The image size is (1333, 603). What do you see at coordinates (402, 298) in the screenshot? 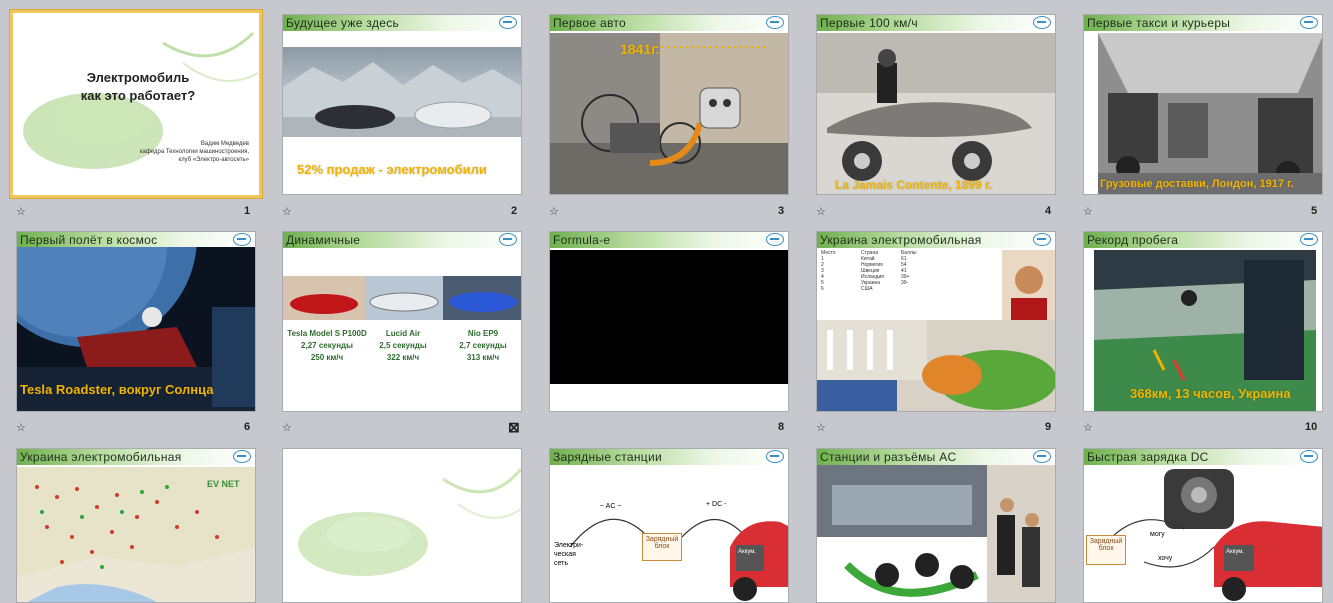
I see `fast-cars-photo` at bounding box center [402, 298].